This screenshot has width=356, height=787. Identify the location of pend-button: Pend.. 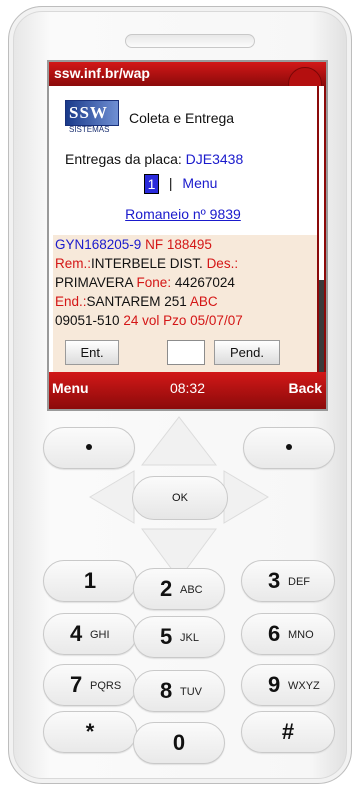
(247, 352).